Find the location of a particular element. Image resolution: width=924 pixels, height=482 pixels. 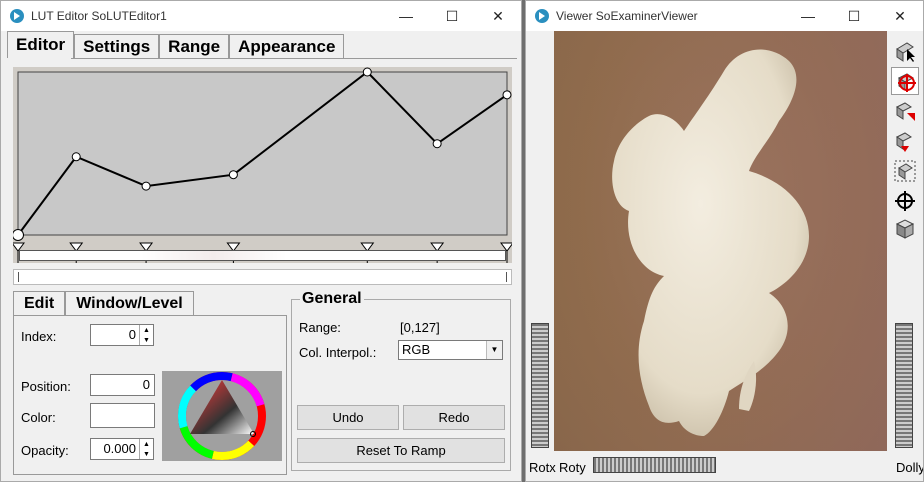

index-label: Index: is located at coordinates (39, 336).